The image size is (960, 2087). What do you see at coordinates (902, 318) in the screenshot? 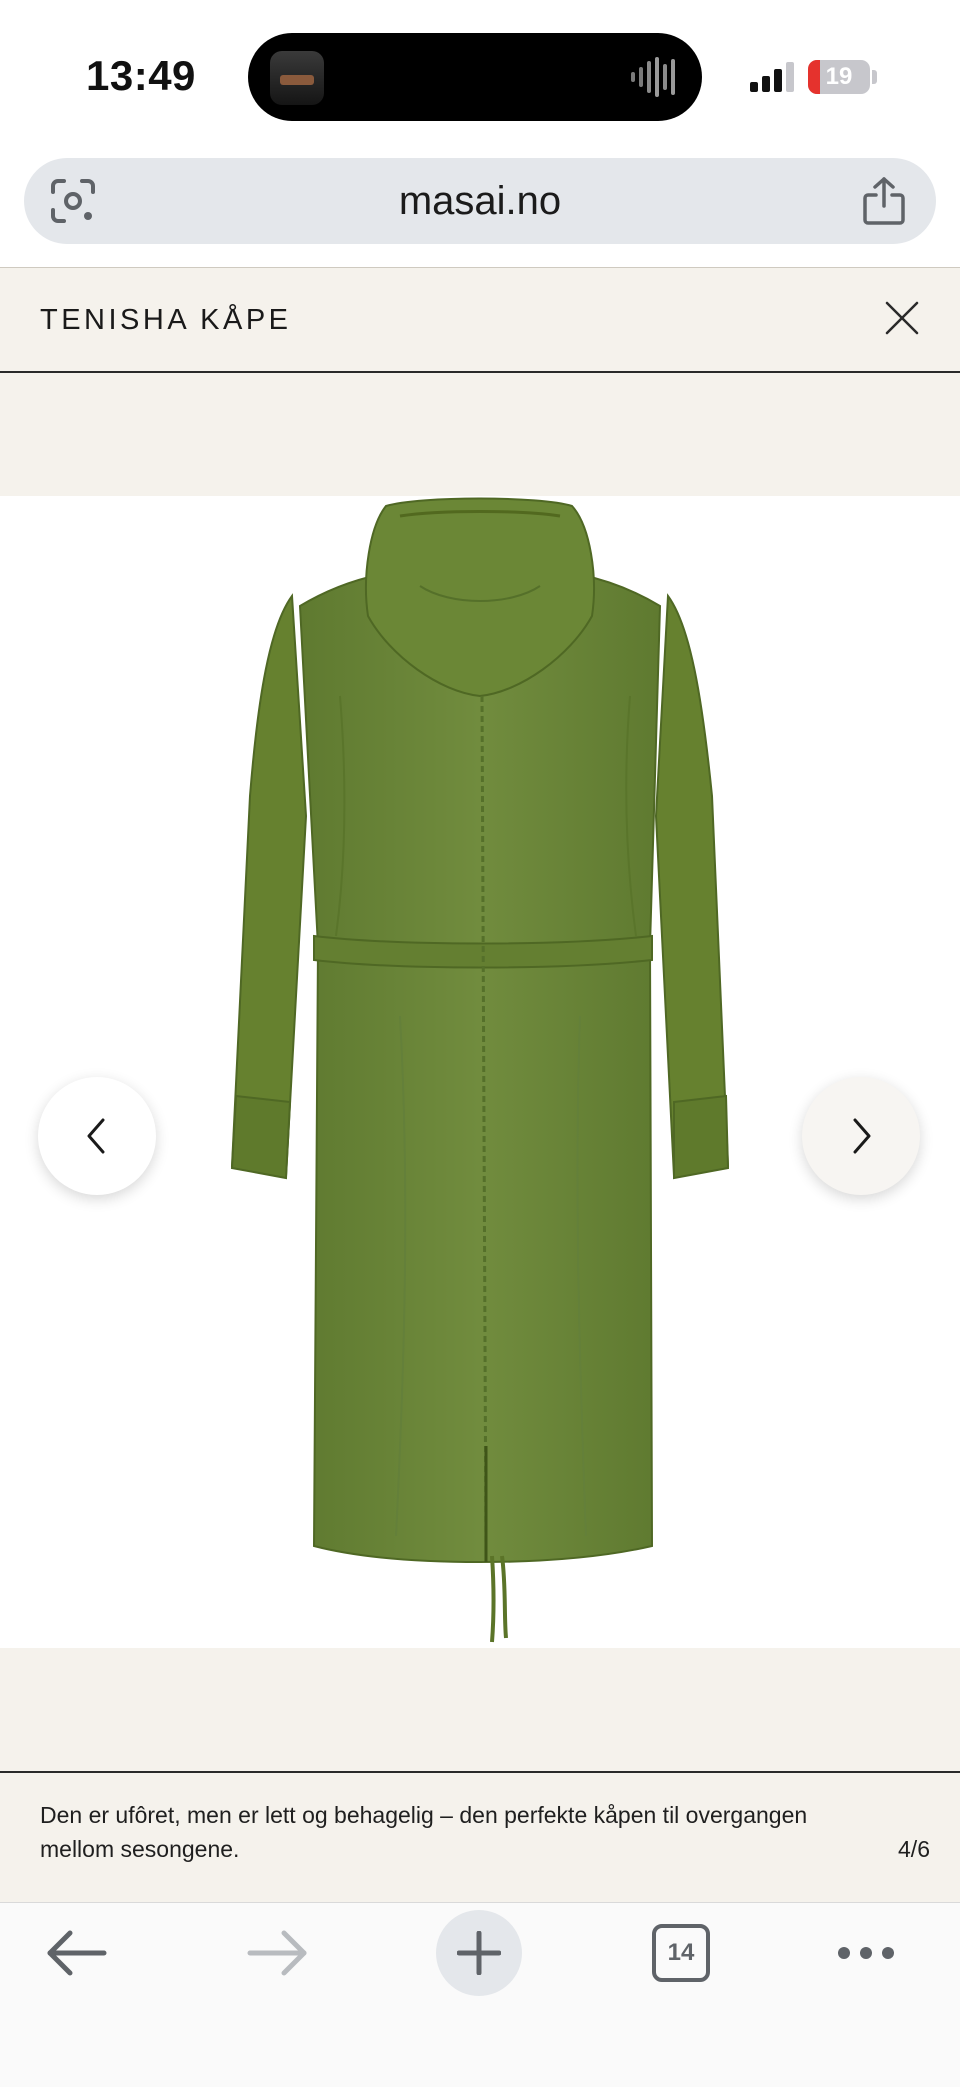
I see `close-icon` at bounding box center [902, 318].